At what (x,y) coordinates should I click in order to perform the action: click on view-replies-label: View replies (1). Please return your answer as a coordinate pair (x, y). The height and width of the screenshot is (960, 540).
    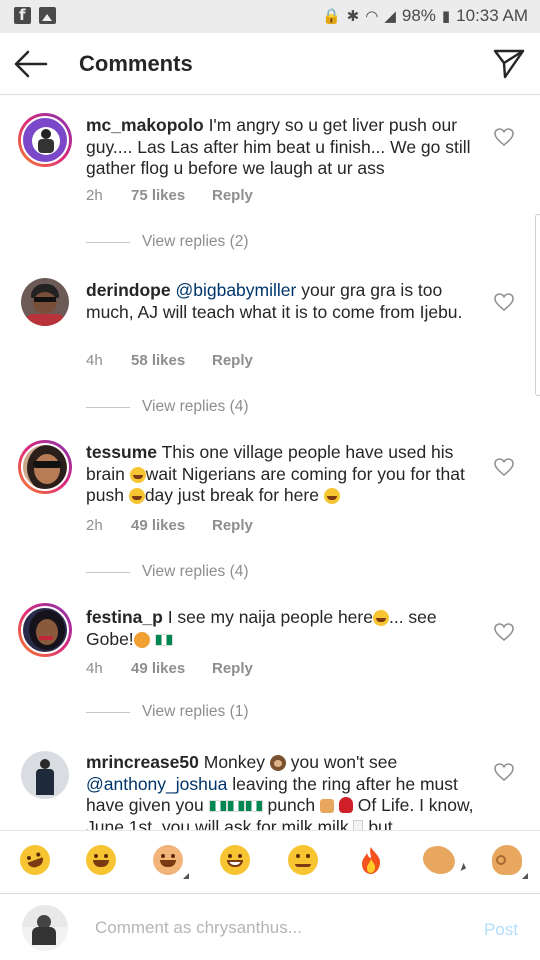
    Looking at the image, I should click on (195, 711).